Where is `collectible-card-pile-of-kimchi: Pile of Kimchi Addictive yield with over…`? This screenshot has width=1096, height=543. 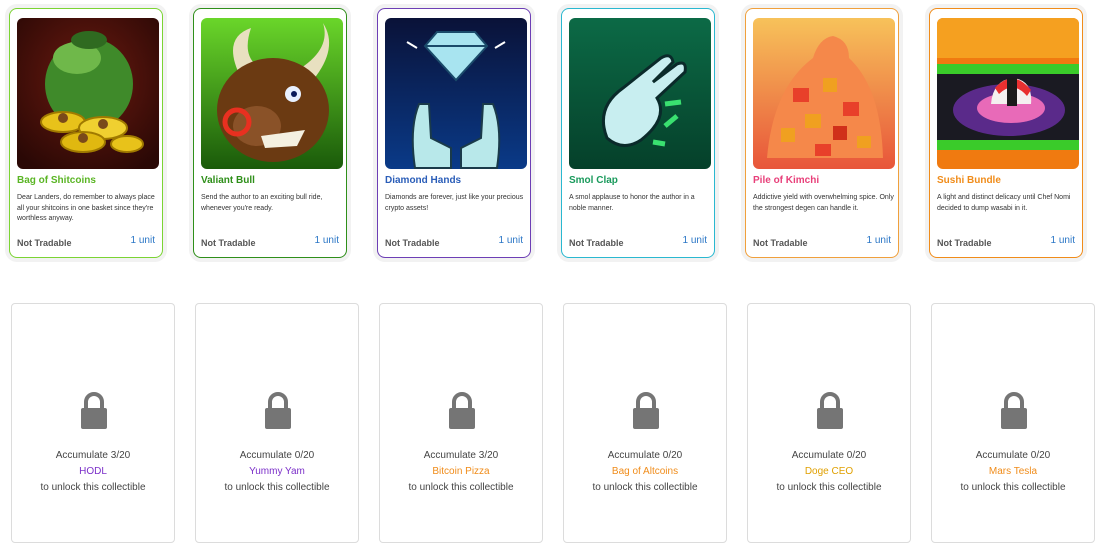 collectible-card-pile-of-kimchi: Pile of Kimchi Addictive yield with over… is located at coordinates (822, 133).